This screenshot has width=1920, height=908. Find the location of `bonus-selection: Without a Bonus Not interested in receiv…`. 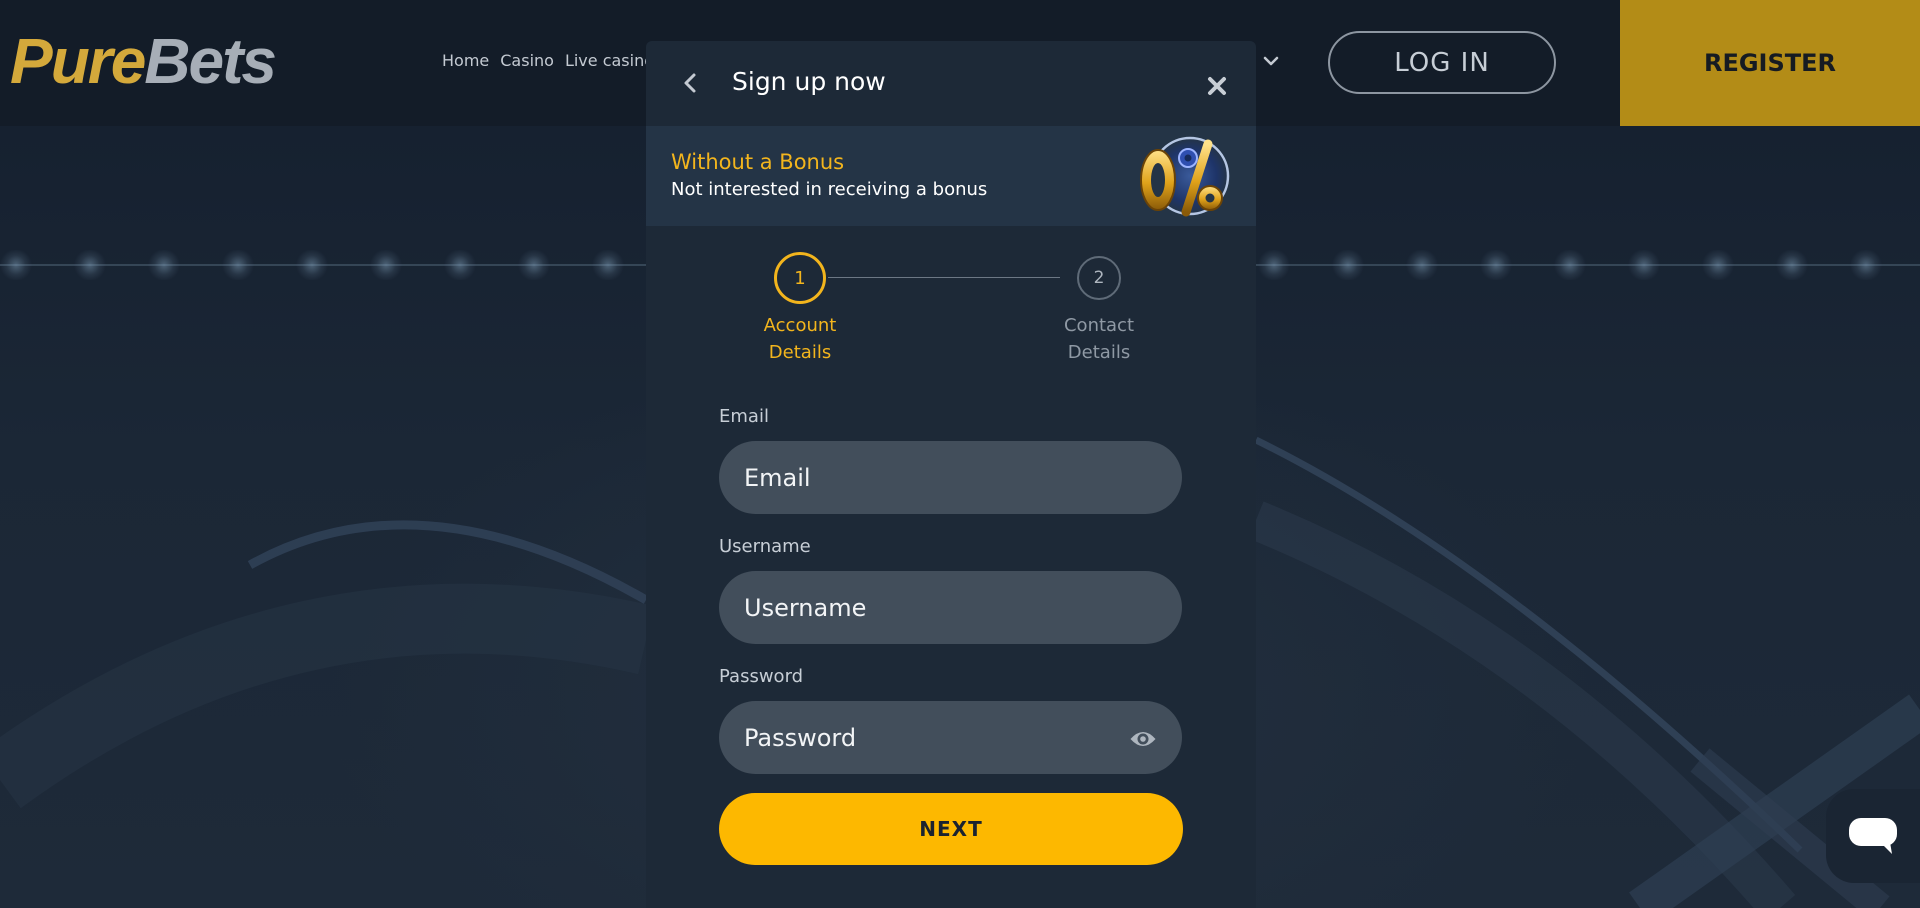

bonus-selection: Without a Bonus Not interested in receiv… is located at coordinates (951, 176).